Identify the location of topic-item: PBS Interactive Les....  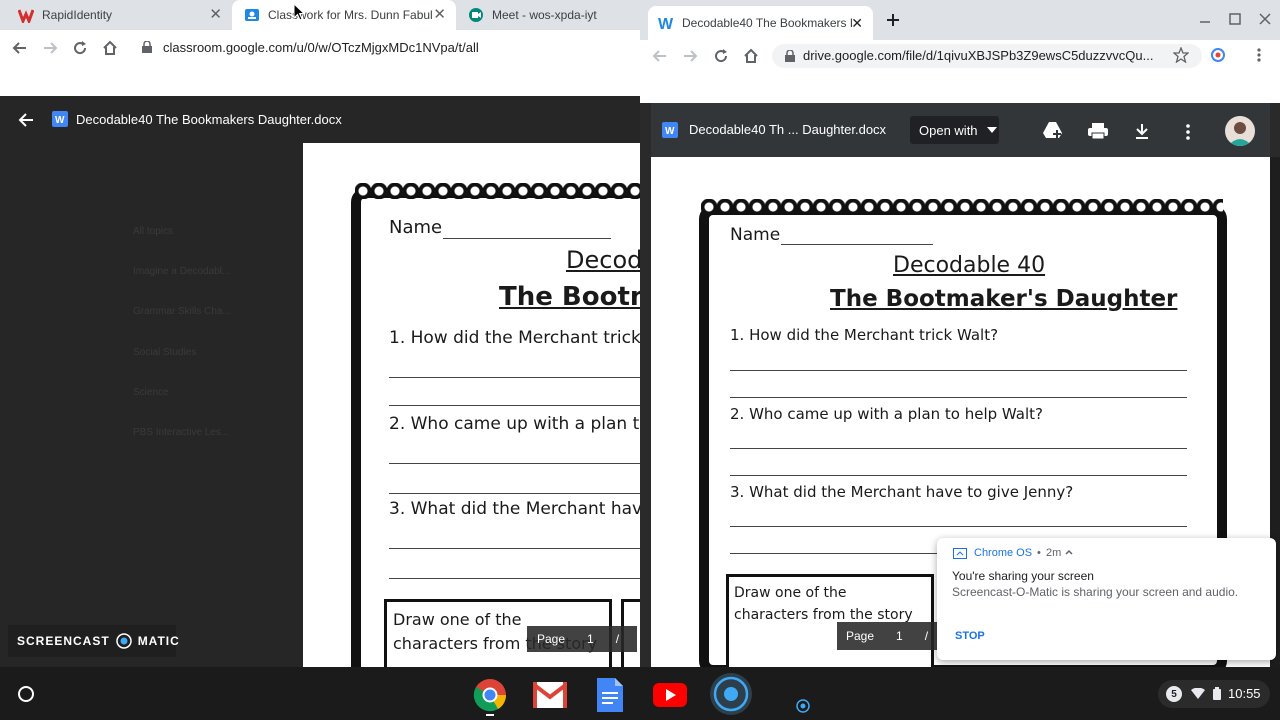
(181, 432).